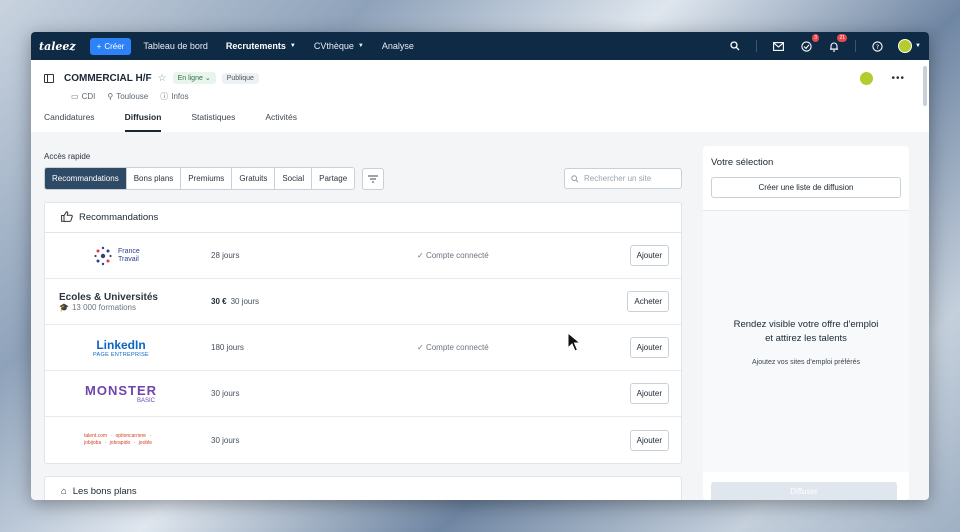  I want to click on filter-premiums: Premiums, so click(207, 178).